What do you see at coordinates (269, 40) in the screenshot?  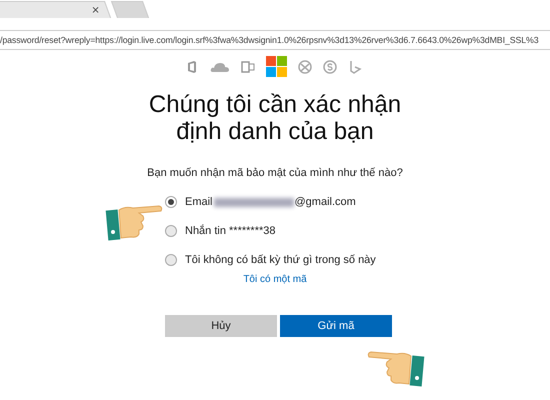 I see `address-bar-url: /password/reset?wreply=https://login.live.com/login.srf%3fwa%3dwsignin1.0%26rpsnv%3d13%26rver%3d6.7.6643.0%26wp%3dMBI_SSL%3` at bounding box center [269, 40].